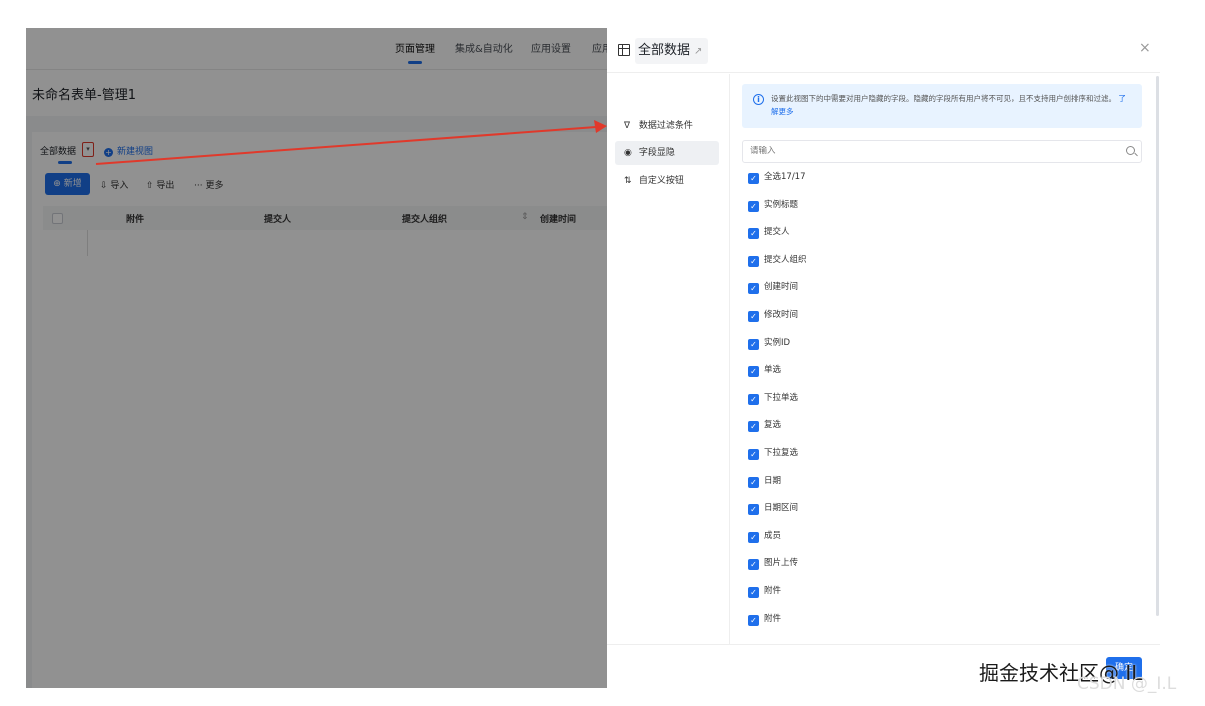 Image resolution: width=1205 pixels, height=706 pixels. What do you see at coordinates (781, 563) in the screenshot?
I see `field-label: 图片上传` at bounding box center [781, 563].